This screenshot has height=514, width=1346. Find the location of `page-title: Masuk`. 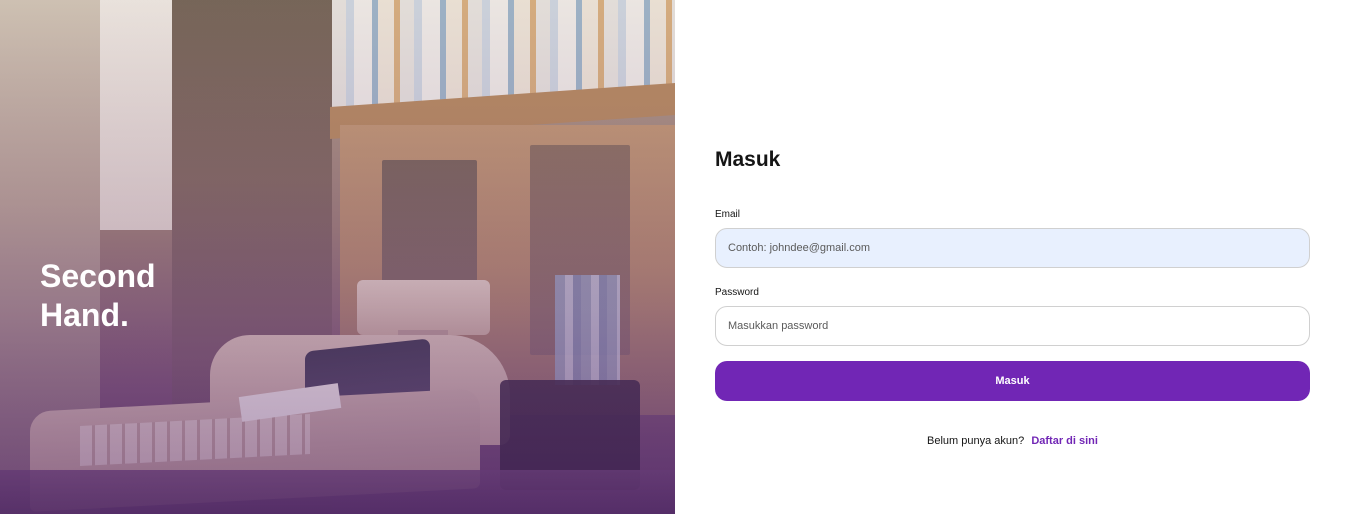

page-title: Masuk is located at coordinates (748, 159).